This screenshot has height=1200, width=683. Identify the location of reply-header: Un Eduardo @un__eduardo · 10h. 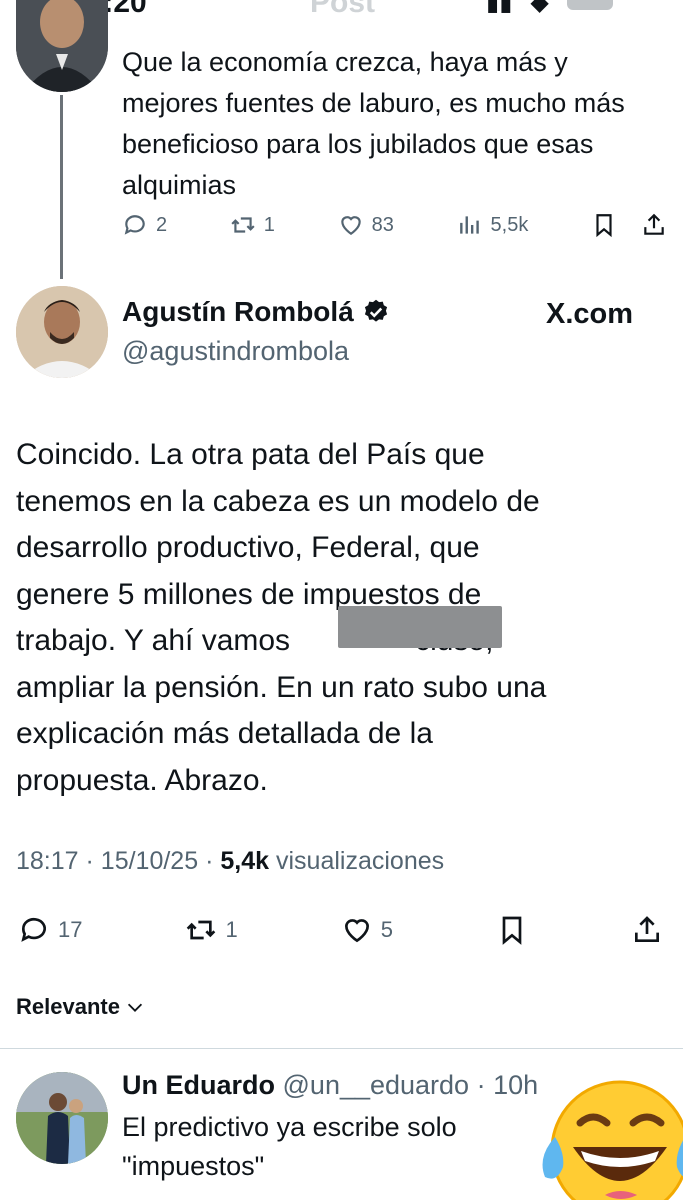
(330, 1085).